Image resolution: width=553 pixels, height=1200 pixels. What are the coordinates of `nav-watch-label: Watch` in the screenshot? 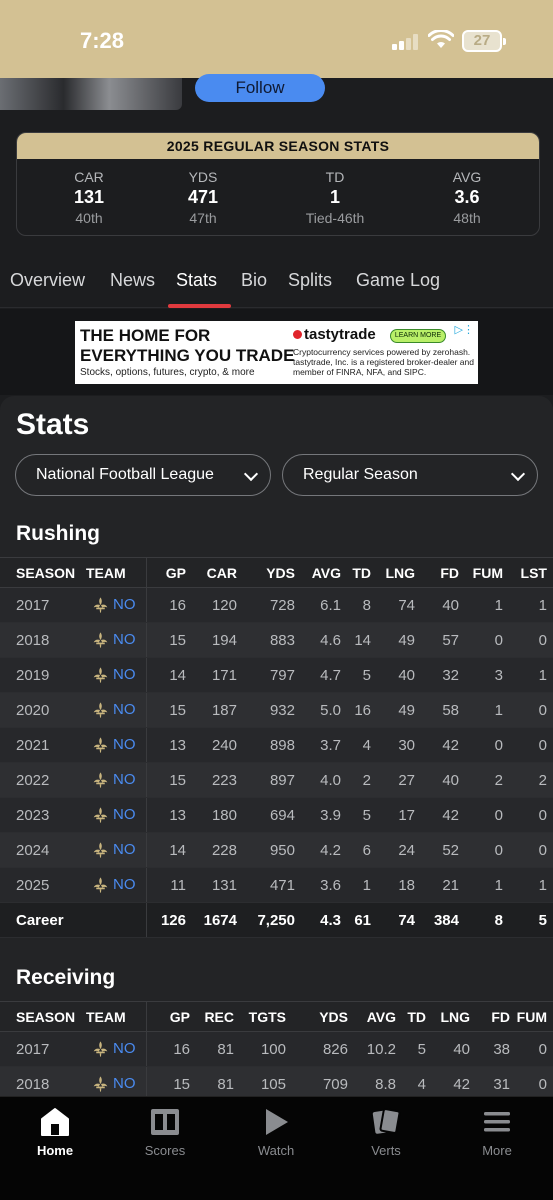 It's located at (276, 1150).